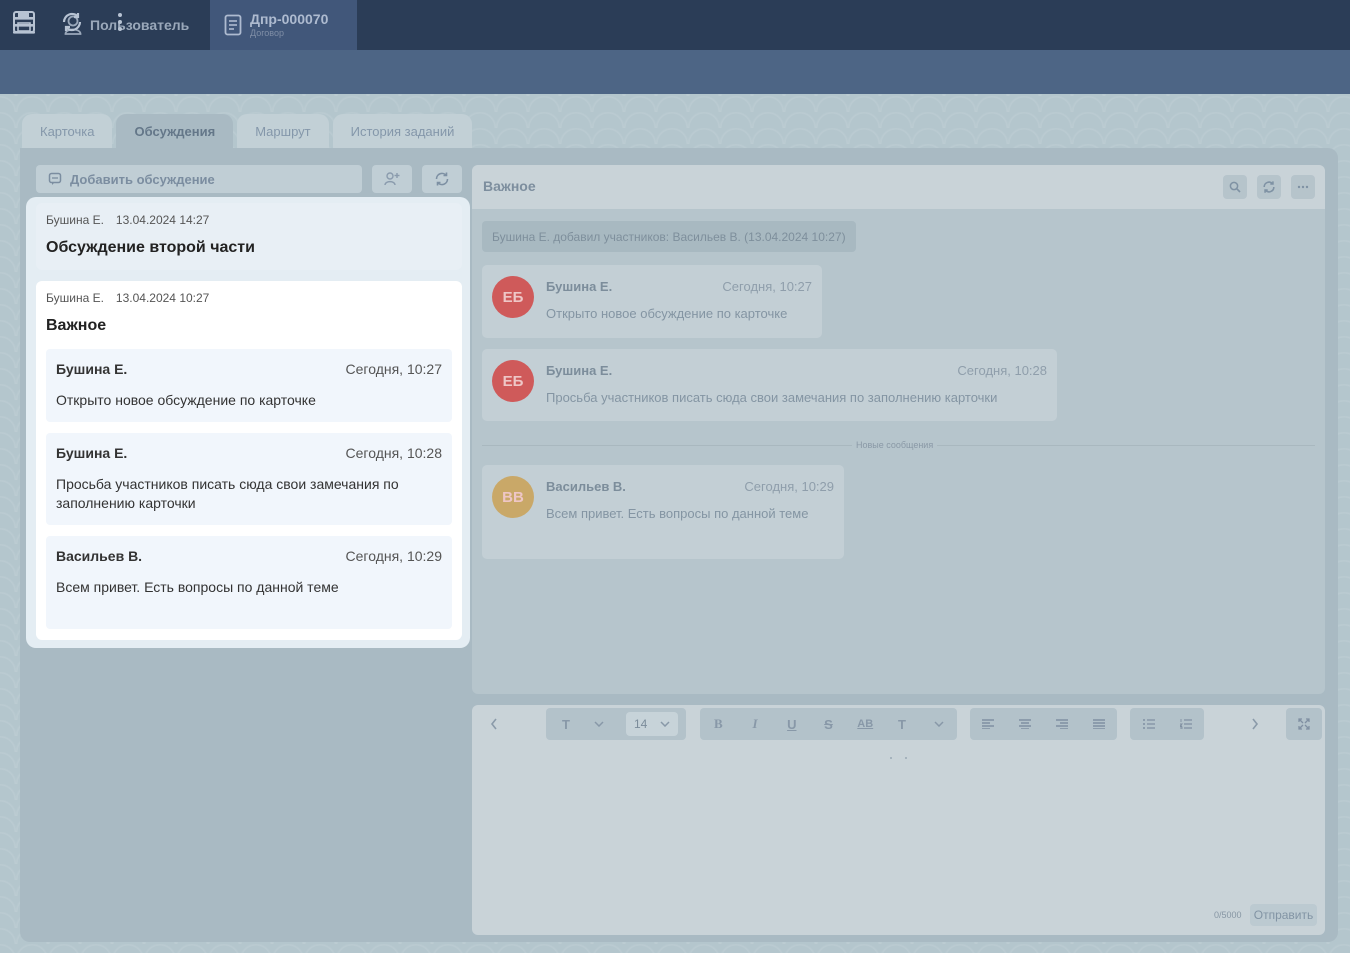 This screenshot has width=1350, height=953. What do you see at coordinates (675, 72) in the screenshot?
I see `toolbar` at bounding box center [675, 72].